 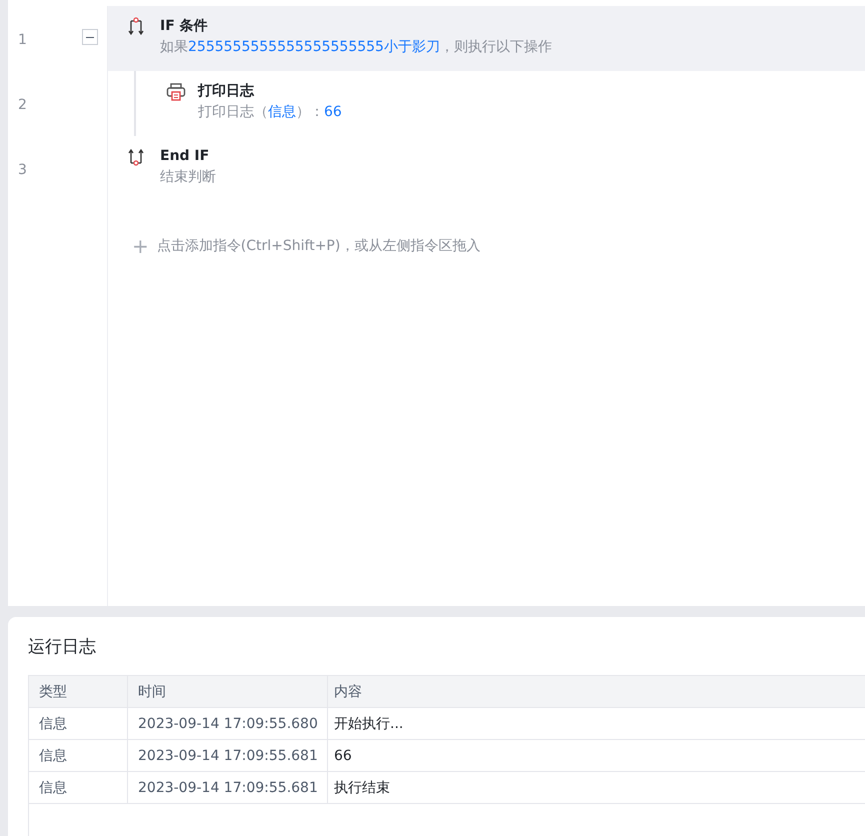 What do you see at coordinates (184, 26) in the screenshot?
I see `step-title: IF 条件` at bounding box center [184, 26].